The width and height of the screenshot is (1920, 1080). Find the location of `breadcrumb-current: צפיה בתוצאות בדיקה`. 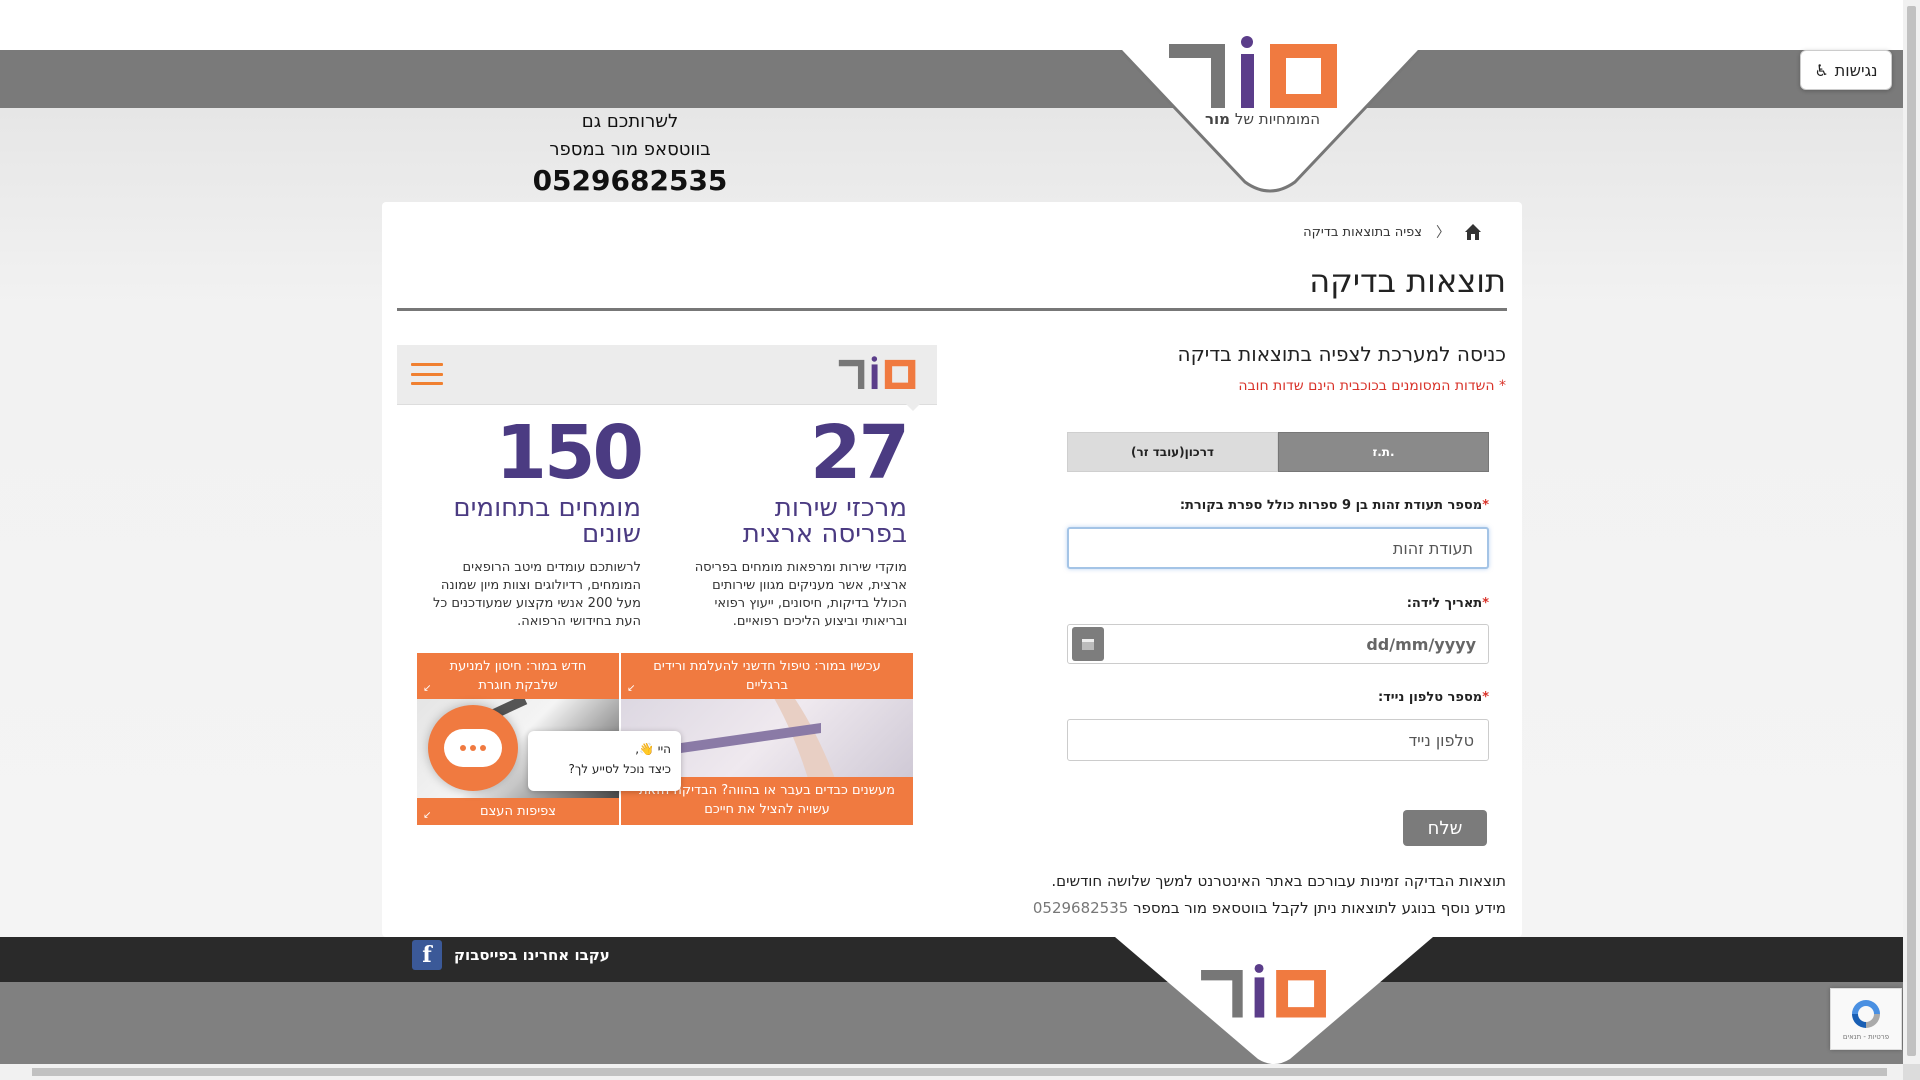

breadcrumb-current: צפיה בתוצאות בדיקה is located at coordinates (1362, 232).